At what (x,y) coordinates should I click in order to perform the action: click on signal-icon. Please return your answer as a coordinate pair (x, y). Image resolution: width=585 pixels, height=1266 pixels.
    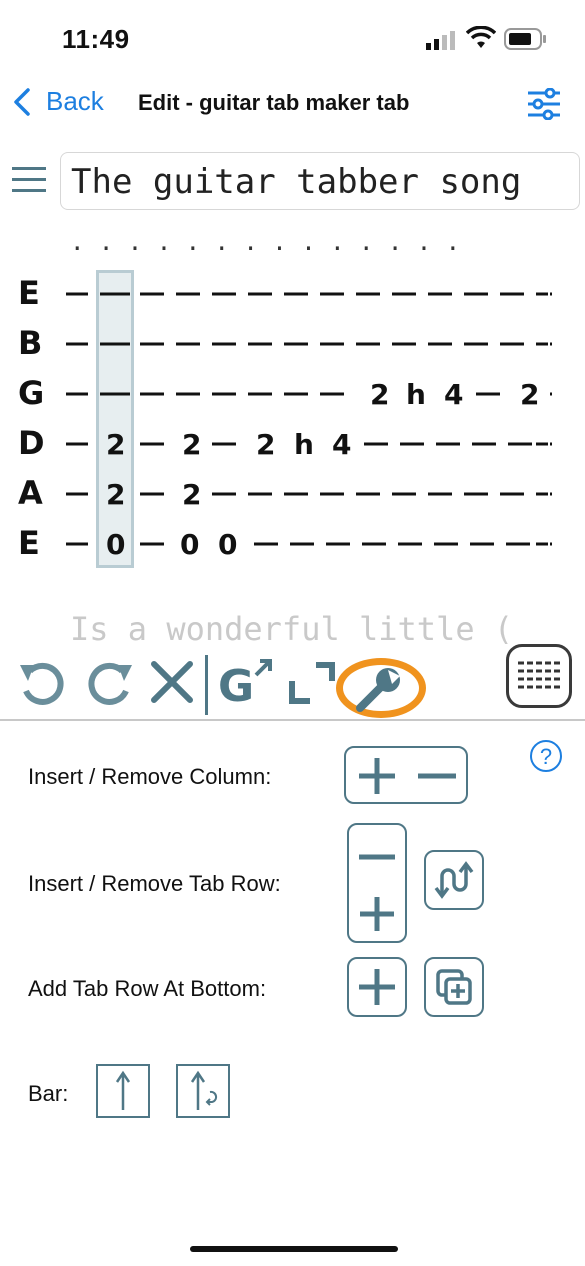
    Looking at the image, I should click on (442, 42).